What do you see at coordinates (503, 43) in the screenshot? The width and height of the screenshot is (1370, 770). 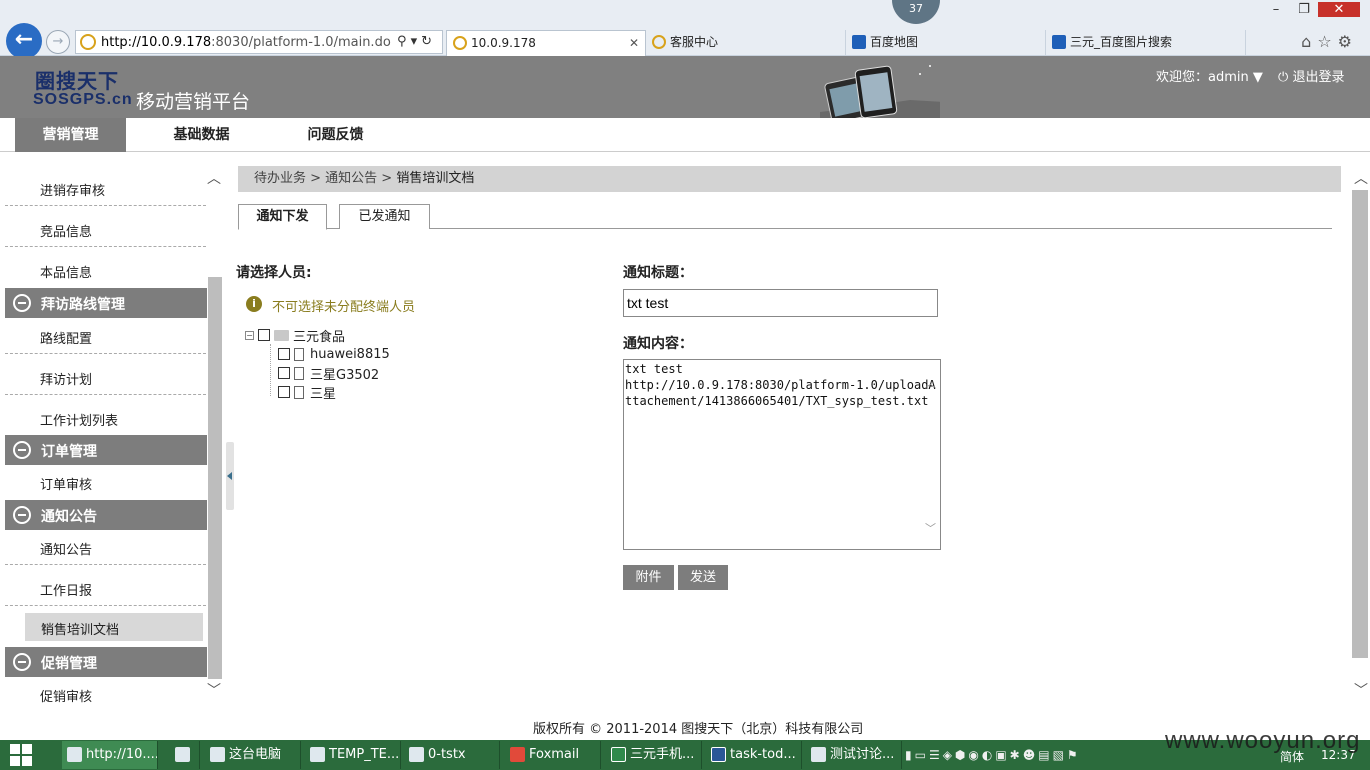 I see `browser-tab-label: 10.0.9.178` at bounding box center [503, 43].